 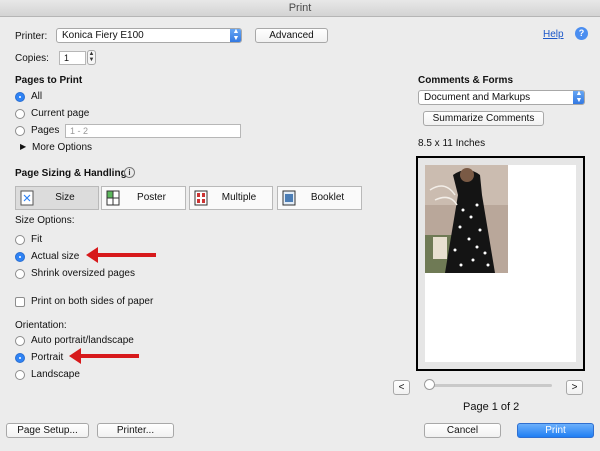 What do you see at coordinates (20, 302) in the screenshot?
I see `duplex-checkbox` at bounding box center [20, 302].